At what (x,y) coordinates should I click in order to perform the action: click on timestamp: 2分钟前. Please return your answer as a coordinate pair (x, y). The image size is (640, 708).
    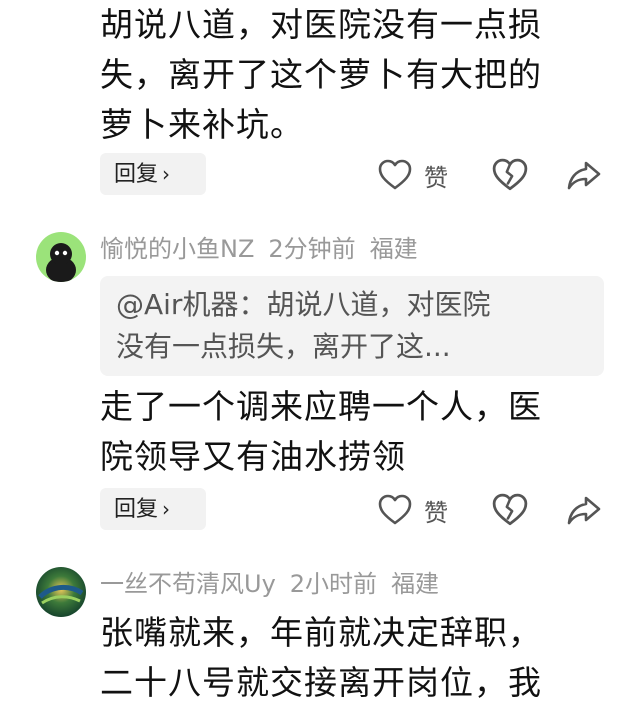
    Looking at the image, I should click on (312, 249).